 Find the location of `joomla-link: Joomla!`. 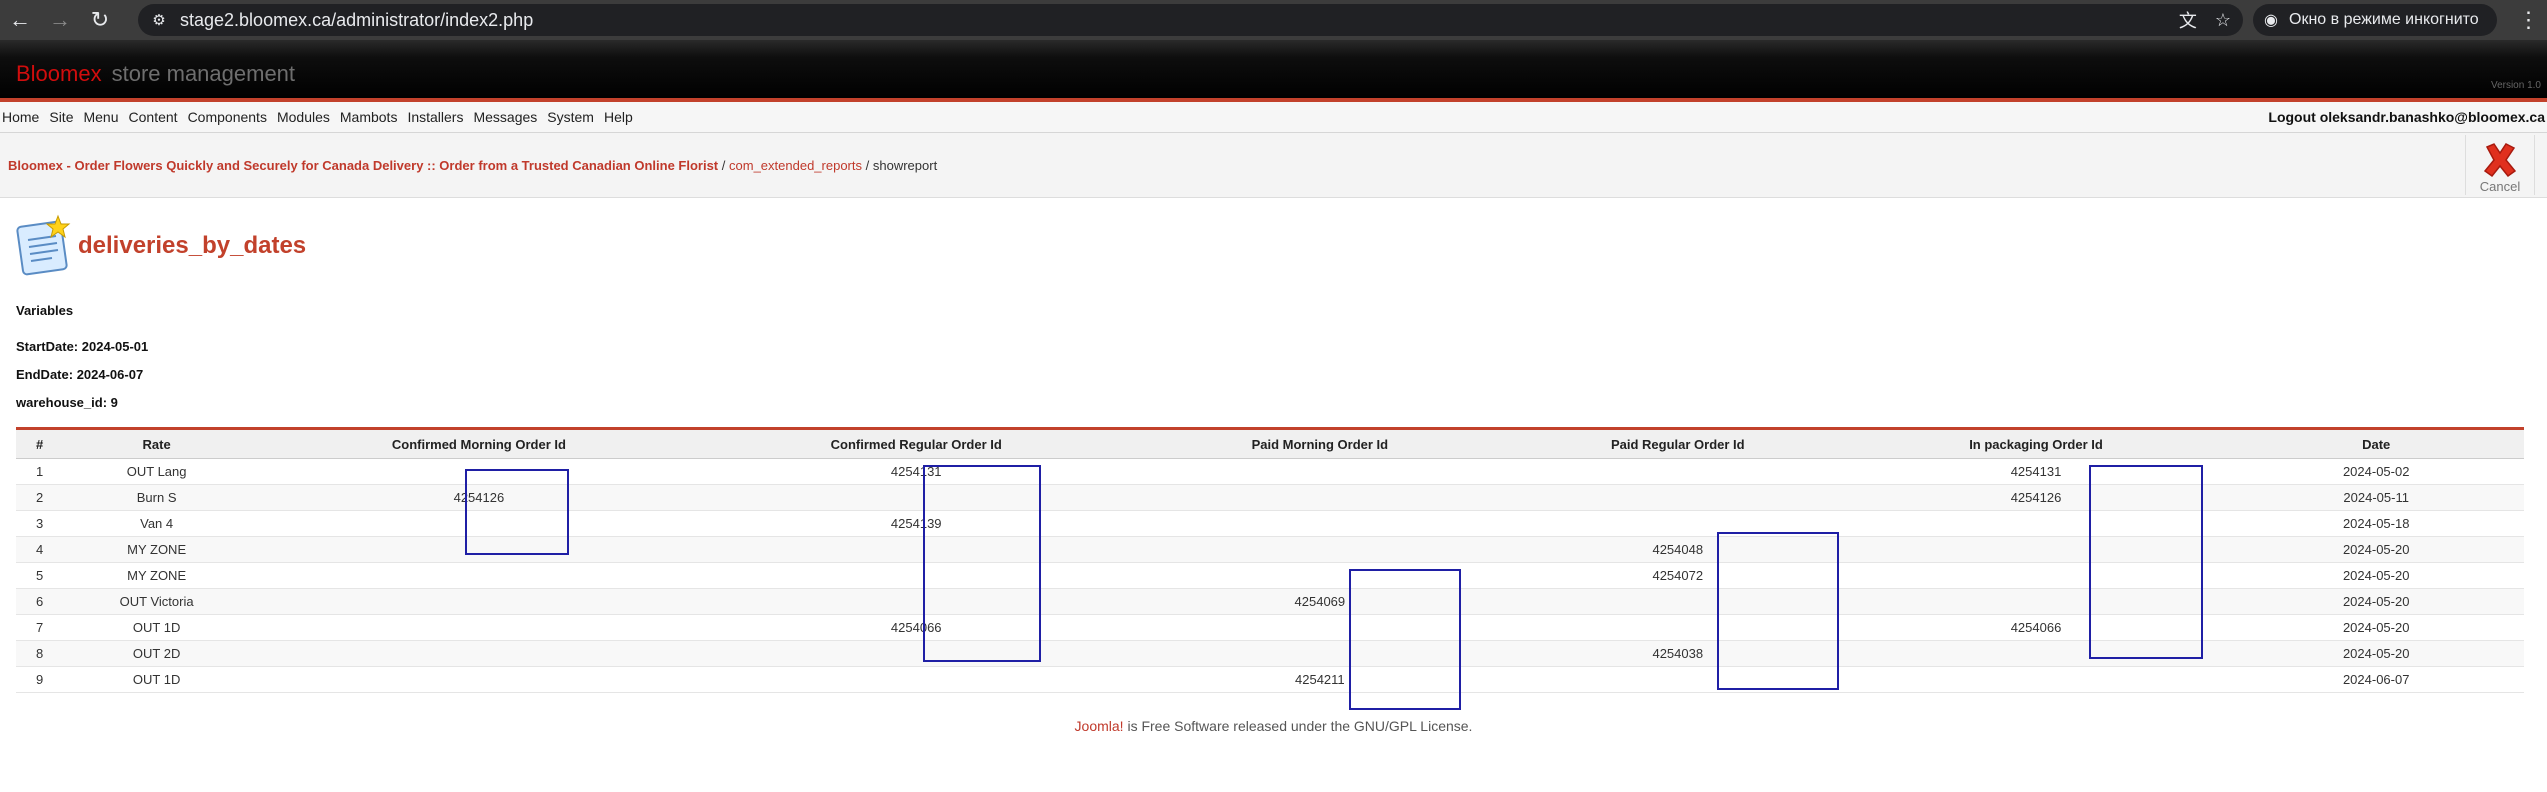

joomla-link: Joomla! is located at coordinates (1099, 726).